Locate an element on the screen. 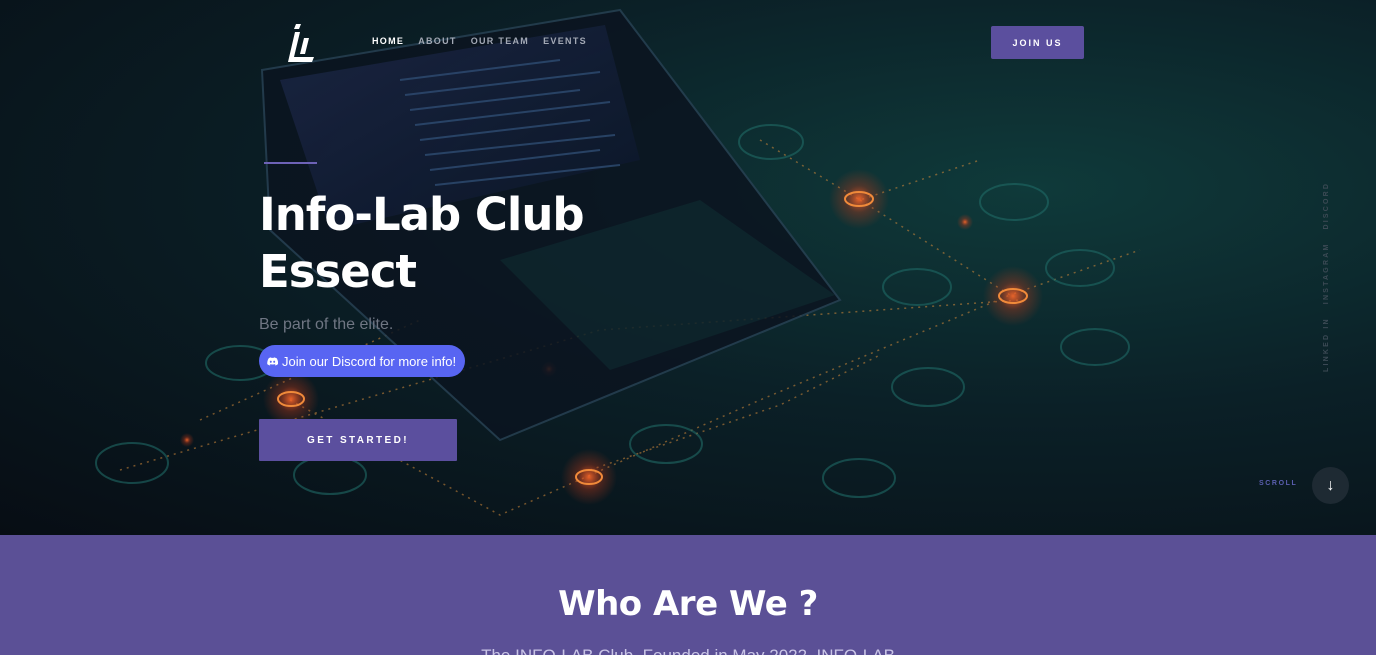 The image size is (1376, 655). nav-home-link: HOME is located at coordinates (388, 41).